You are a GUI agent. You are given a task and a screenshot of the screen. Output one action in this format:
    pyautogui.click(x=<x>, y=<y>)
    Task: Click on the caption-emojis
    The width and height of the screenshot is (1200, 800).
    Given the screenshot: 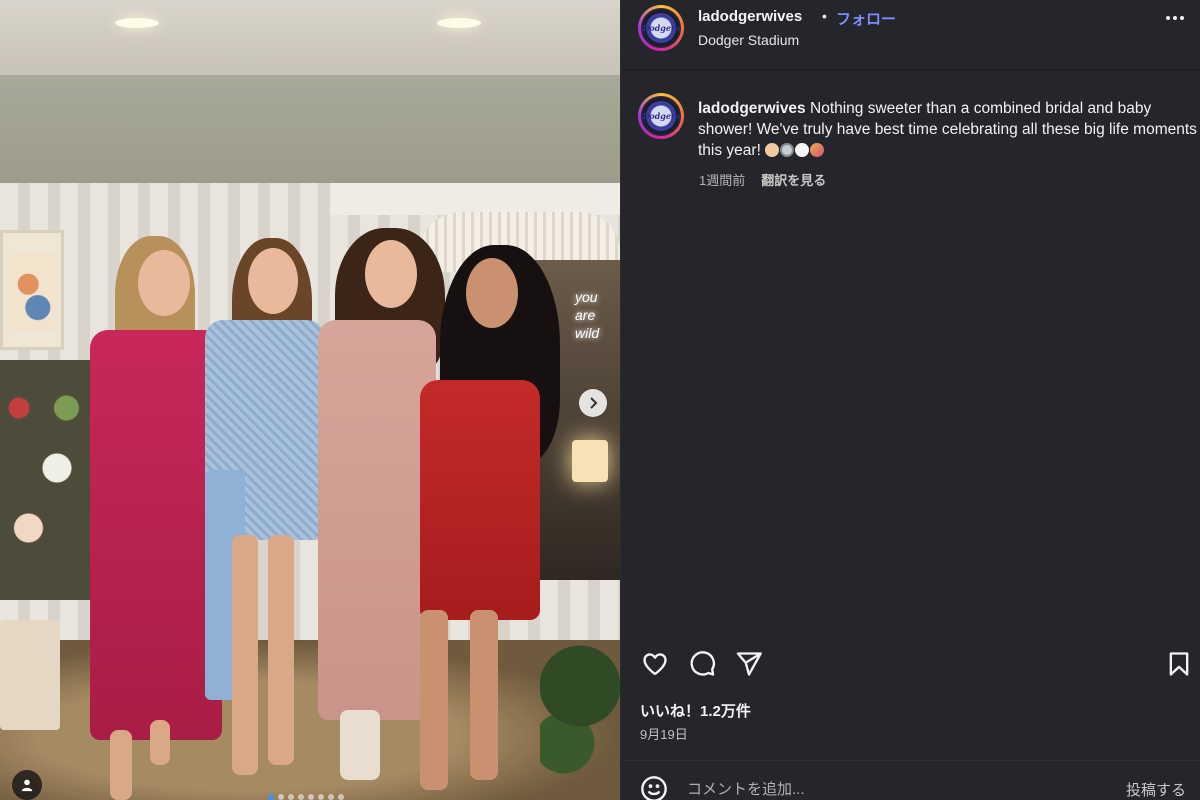 What is the action you would take?
    pyautogui.click(x=795, y=150)
    